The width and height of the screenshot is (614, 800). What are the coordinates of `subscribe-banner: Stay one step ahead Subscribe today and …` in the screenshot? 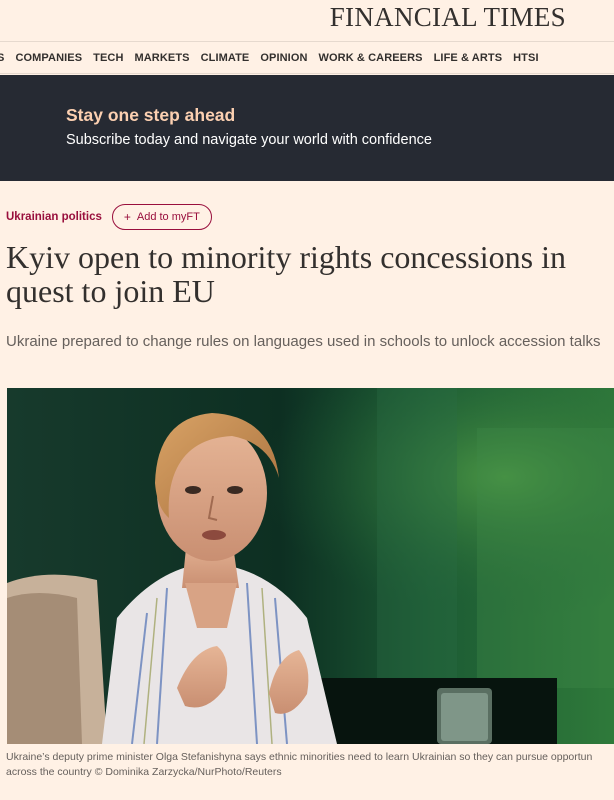 It's located at (307, 128).